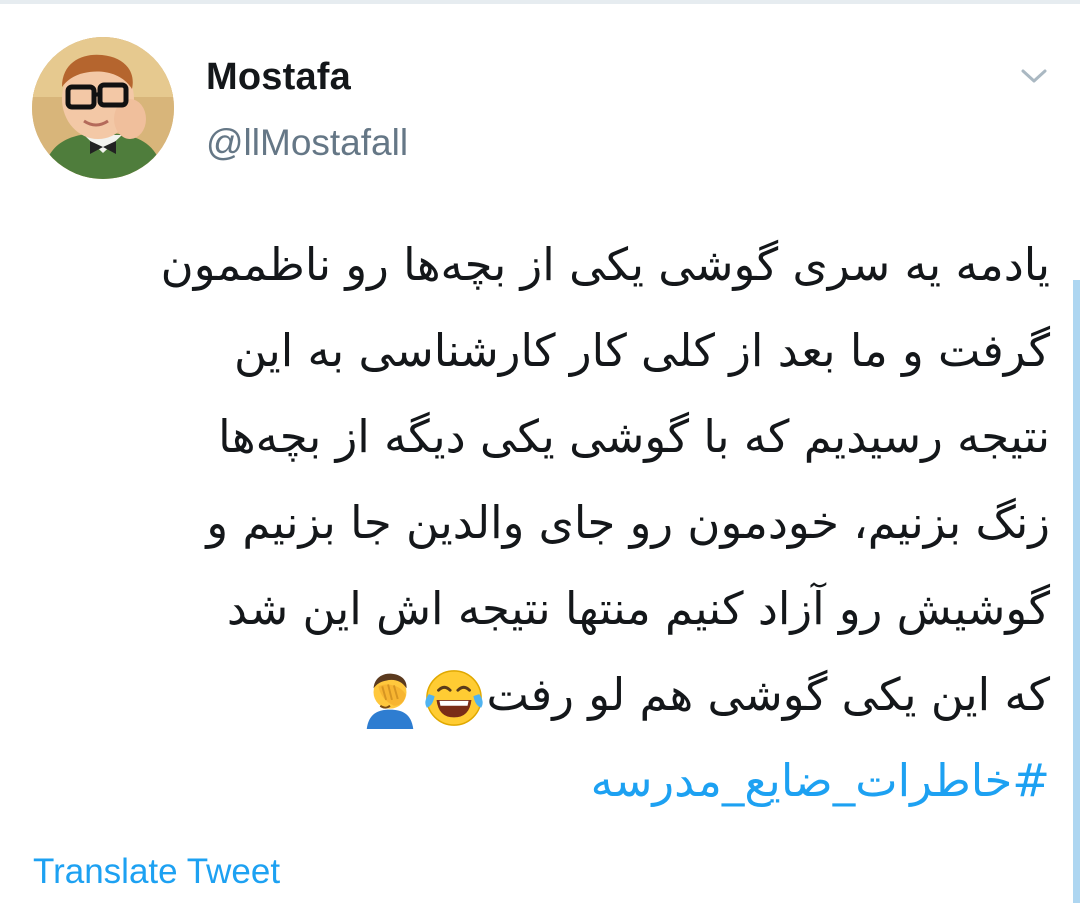 Image resolution: width=1080 pixels, height=903 pixels. What do you see at coordinates (638, 608) in the screenshot?
I see `tweet-text-line: گوشیش رو آزاد کنیم منتها نتیجه اش این شد` at bounding box center [638, 608].